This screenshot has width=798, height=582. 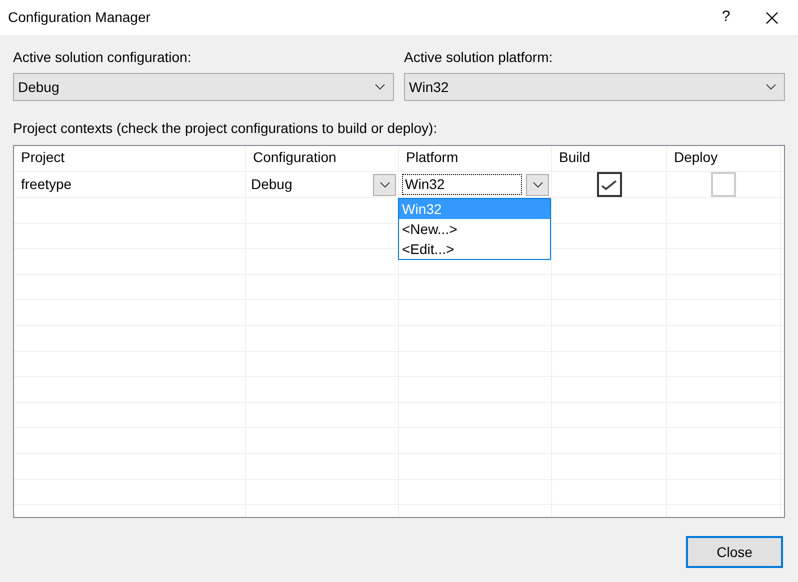 I want to click on platform-field: Win32, so click(x=462, y=184).